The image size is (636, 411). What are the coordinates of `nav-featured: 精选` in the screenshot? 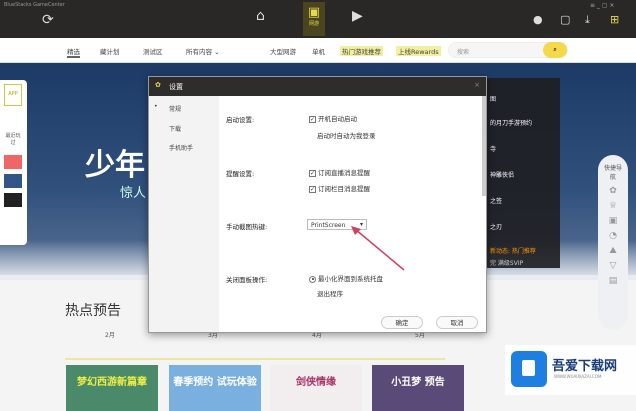 It's located at (73, 52).